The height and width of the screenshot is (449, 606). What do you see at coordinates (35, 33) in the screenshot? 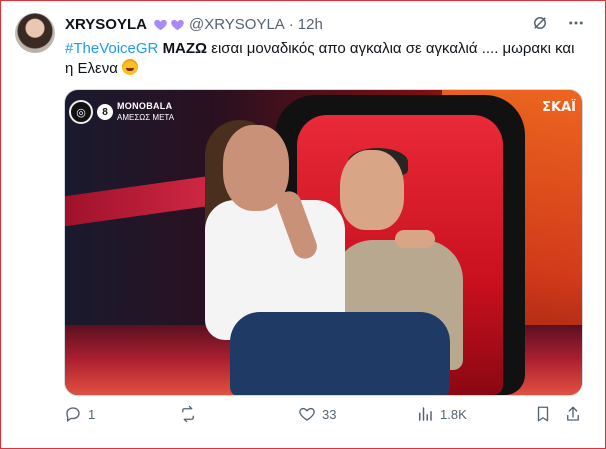
I see `avatar` at bounding box center [35, 33].